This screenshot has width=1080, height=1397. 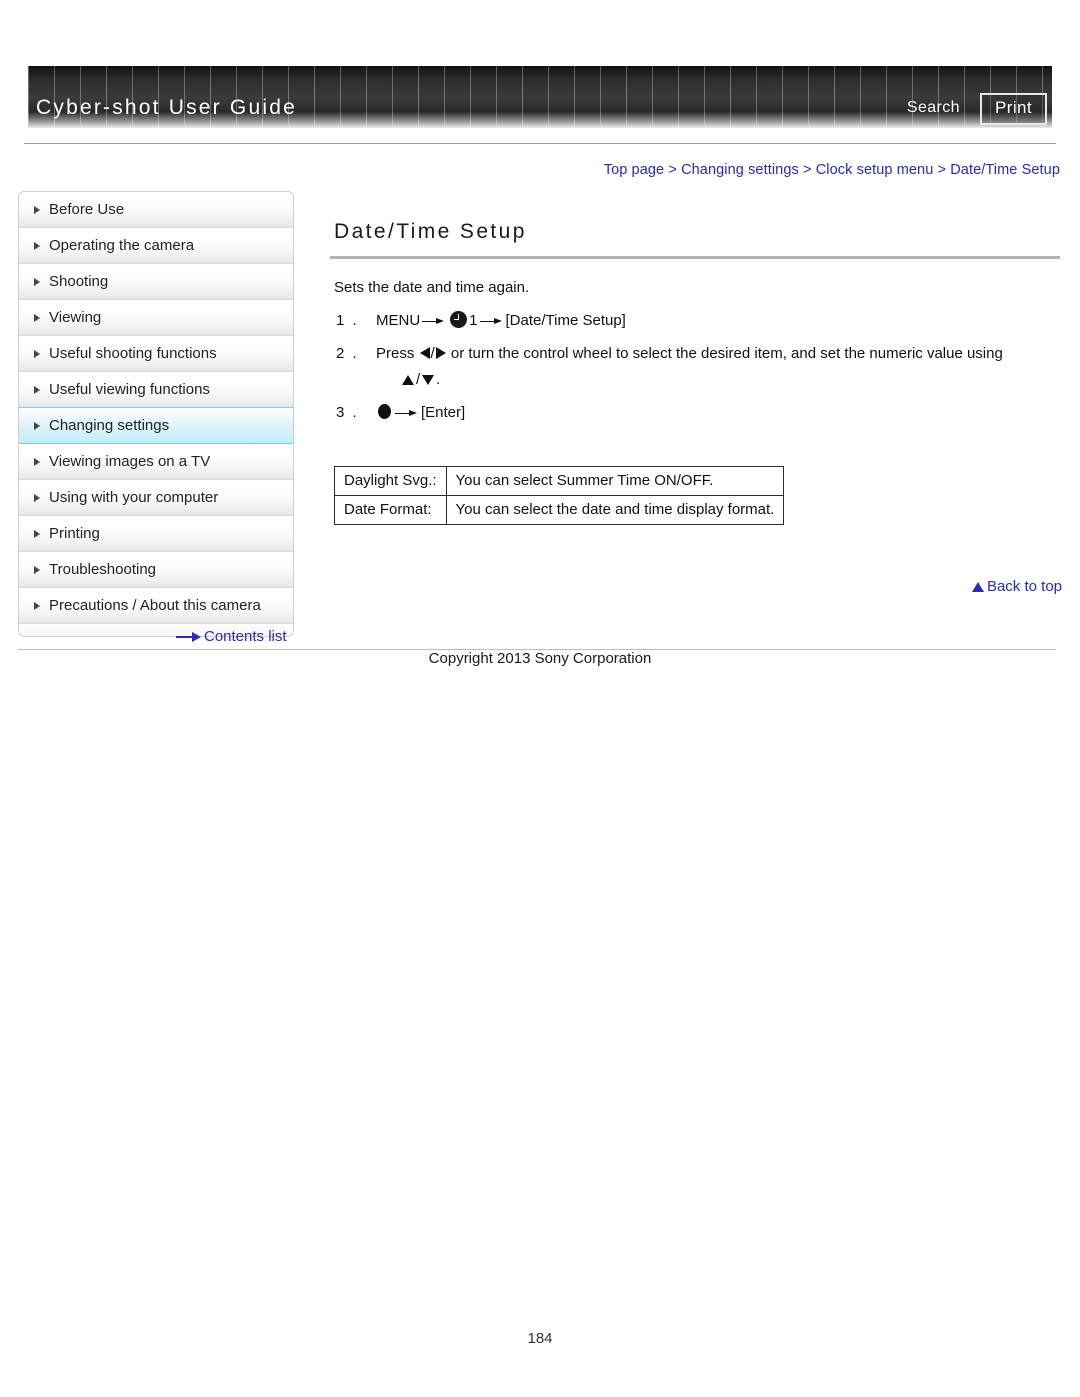 I want to click on page-number: 184, so click(x=540, y=1338).